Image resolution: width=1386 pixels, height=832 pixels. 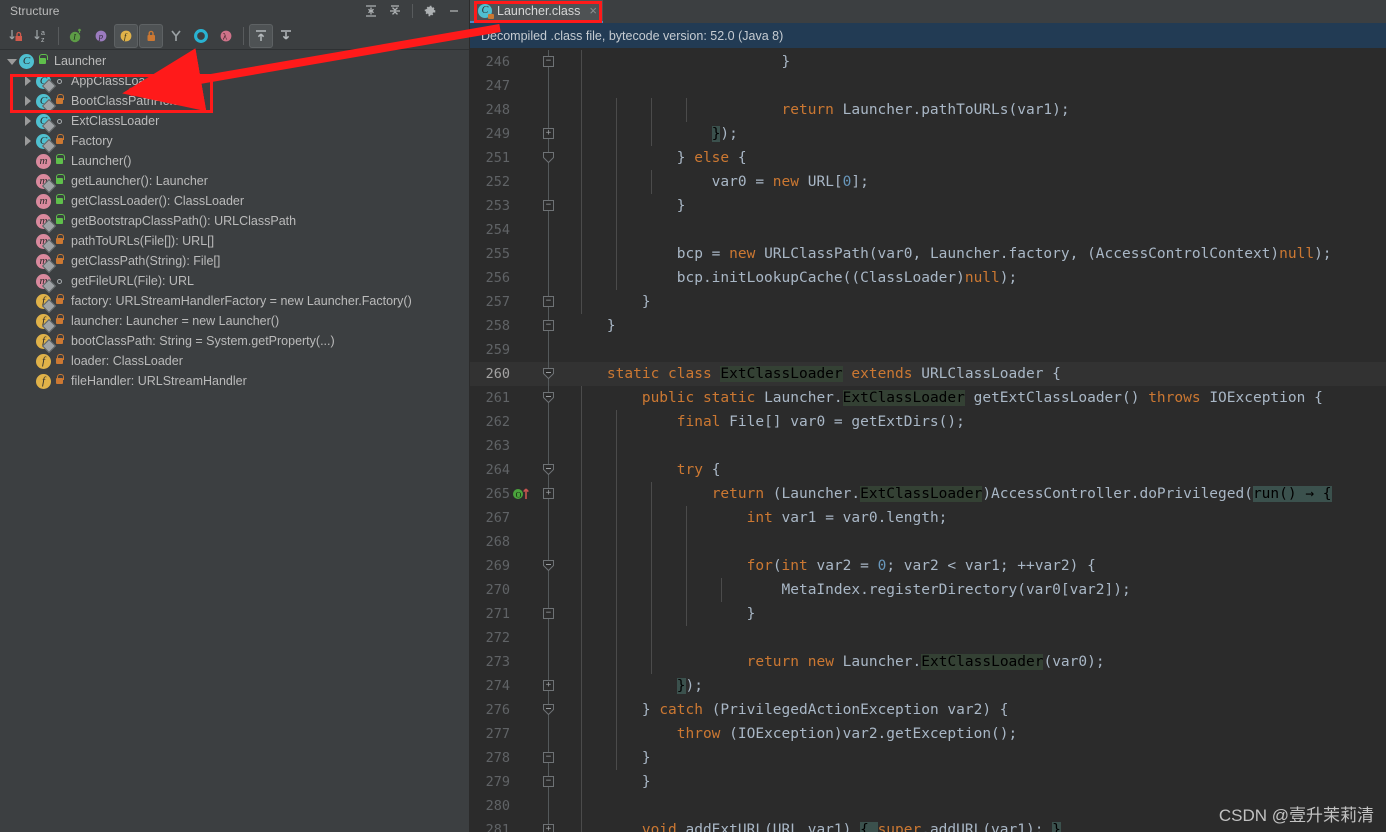 I want to click on sort-alphabetically-icon: a z, so click(x=41, y=36).